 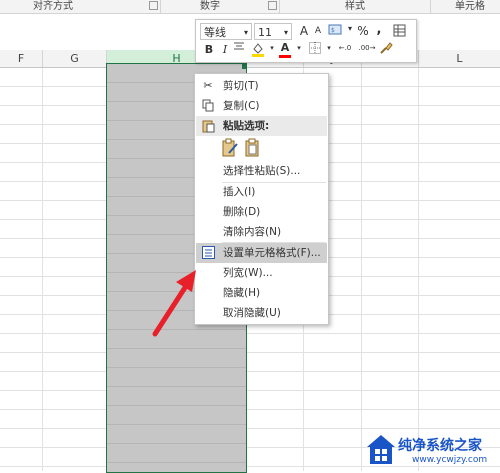 What do you see at coordinates (381, 449) in the screenshot?
I see `house-logo-icon` at bounding box center [381, 449].